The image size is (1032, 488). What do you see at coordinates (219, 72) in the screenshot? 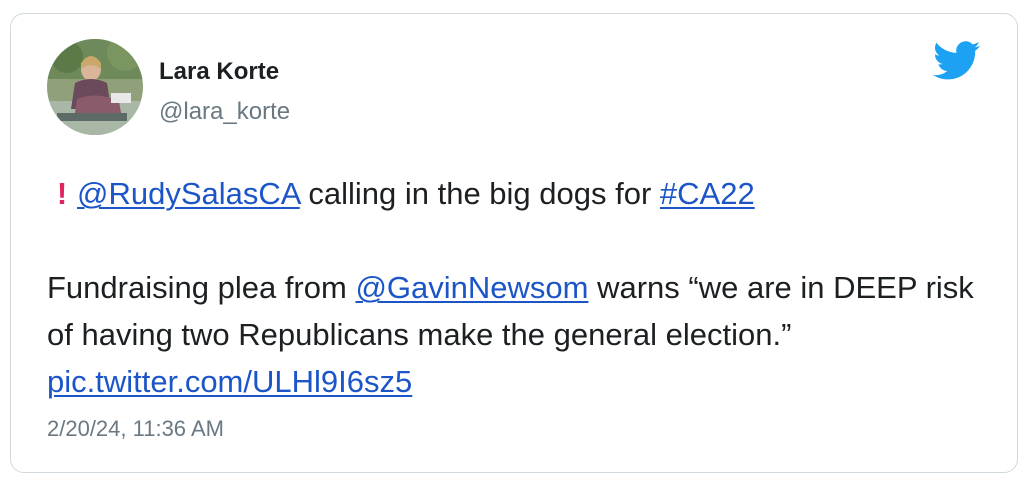
I see `author-name: Lara Korte` at bounding box center [219, 72].